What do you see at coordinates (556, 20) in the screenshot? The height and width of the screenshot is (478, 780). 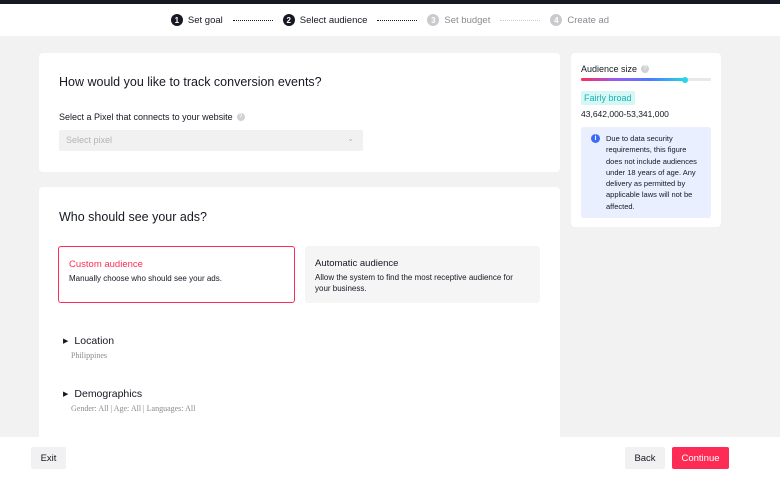 I see `step-number: 4` at bounding box center [556, 20].